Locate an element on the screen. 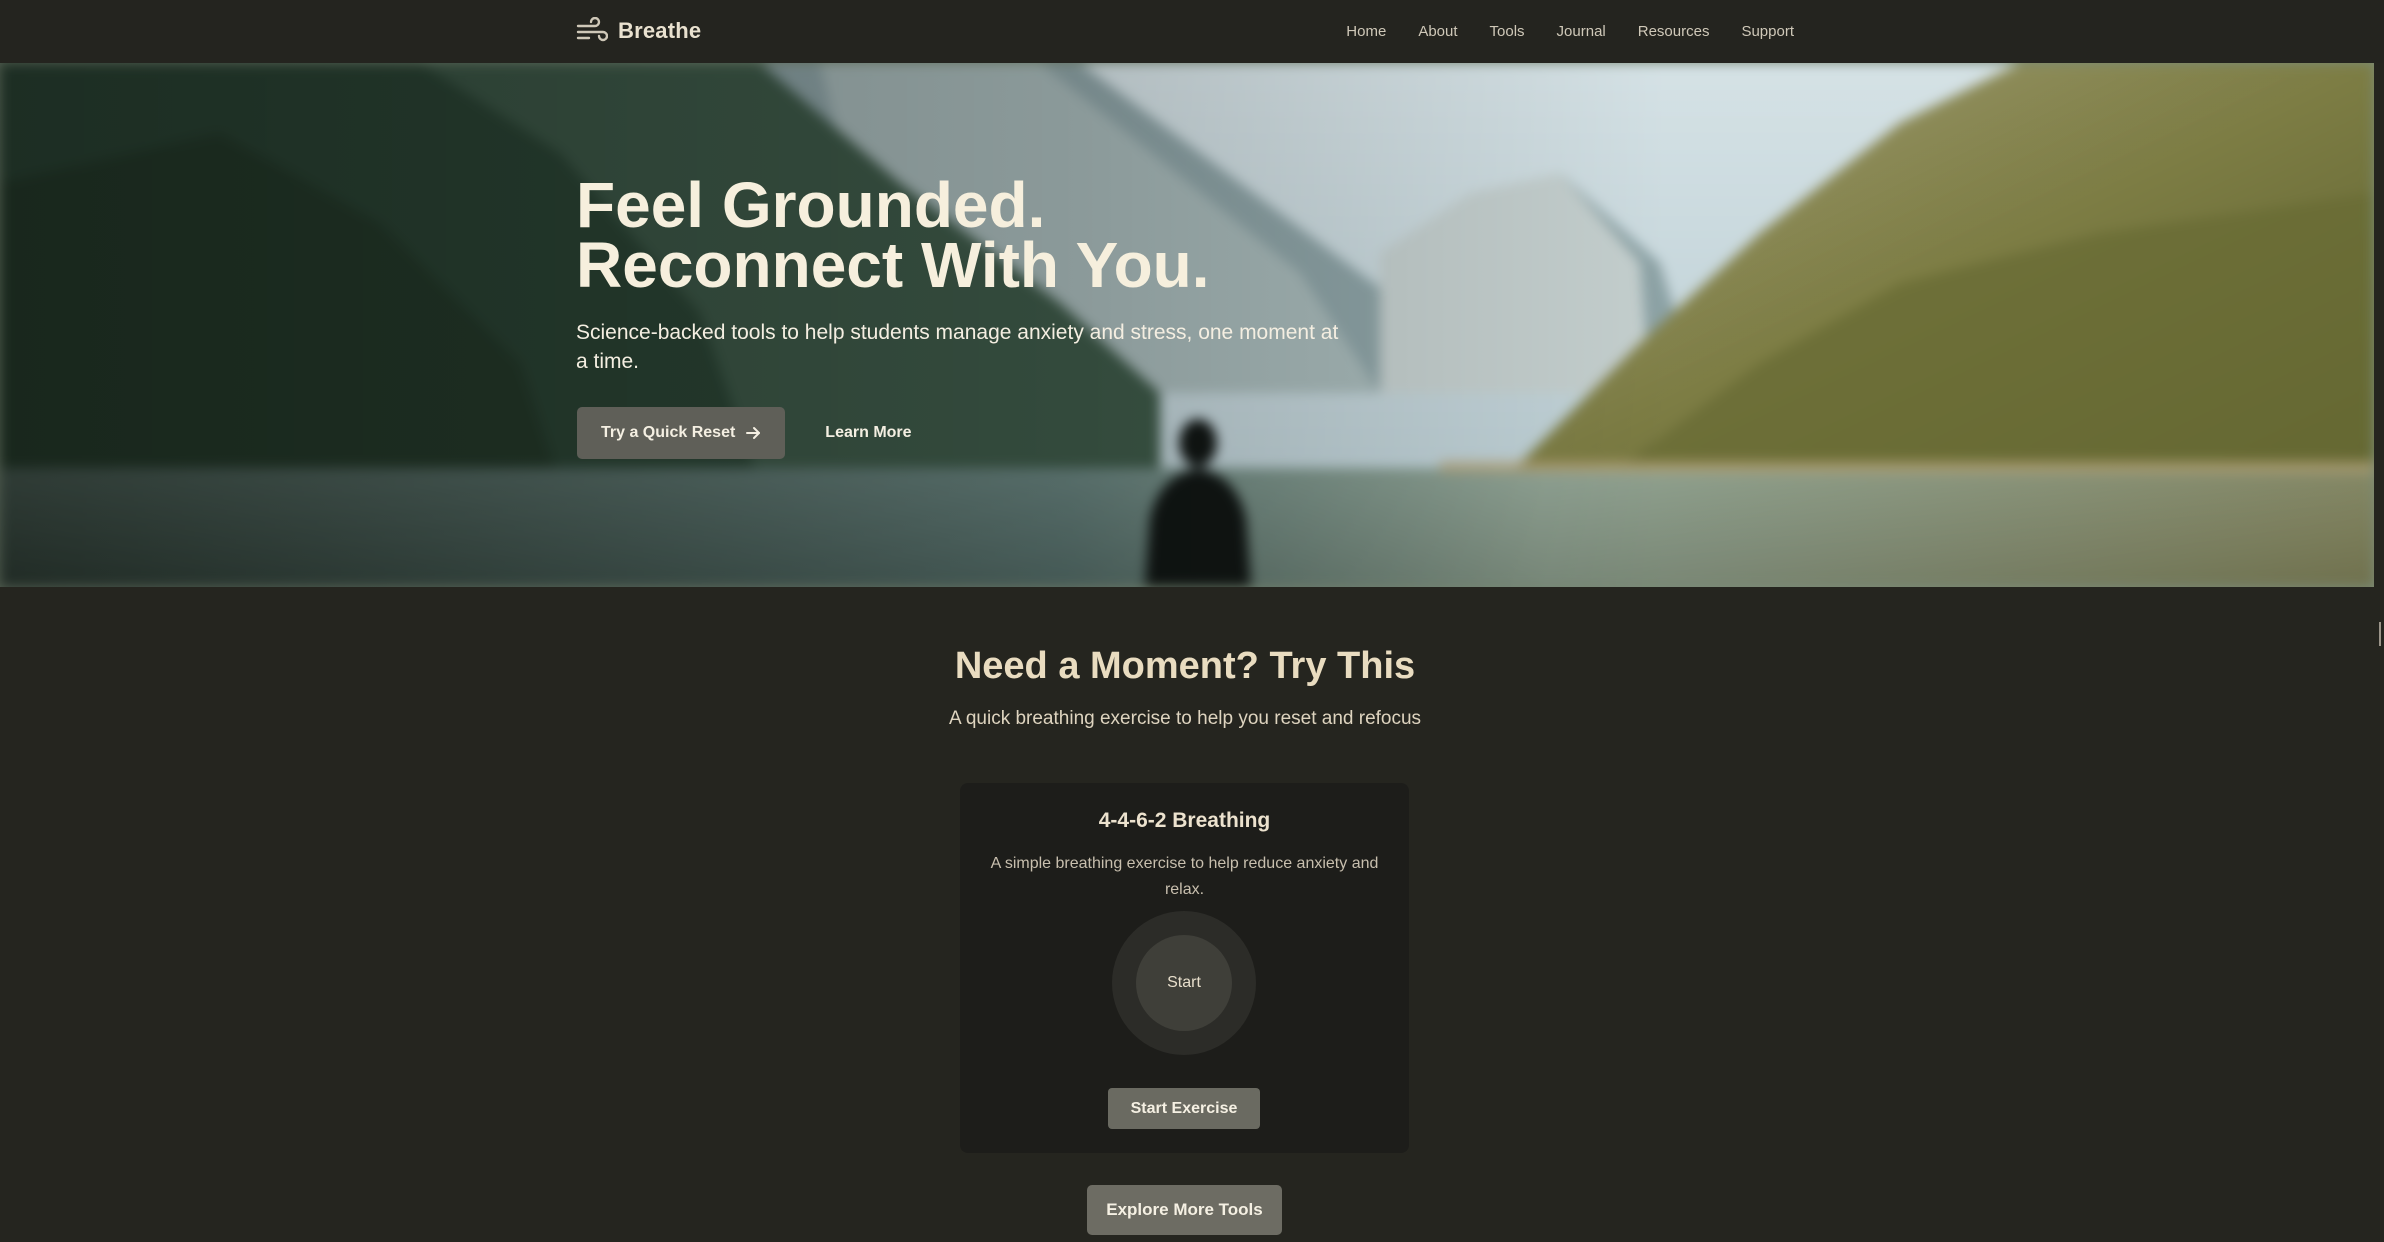  hero-title-line-1: Feel Grounded. is located at coordinates (811, 205).